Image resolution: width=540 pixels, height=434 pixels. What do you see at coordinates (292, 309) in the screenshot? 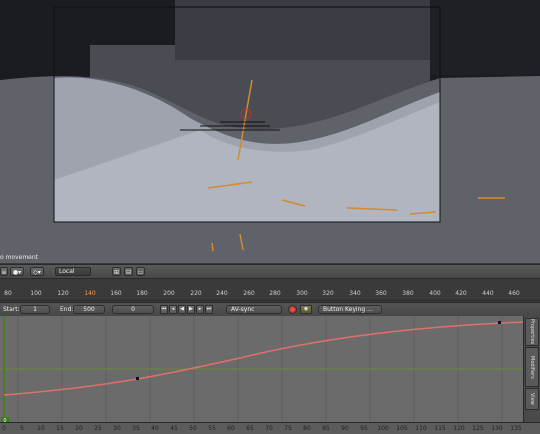
I see `record-button` at bounding box center [292, 309].